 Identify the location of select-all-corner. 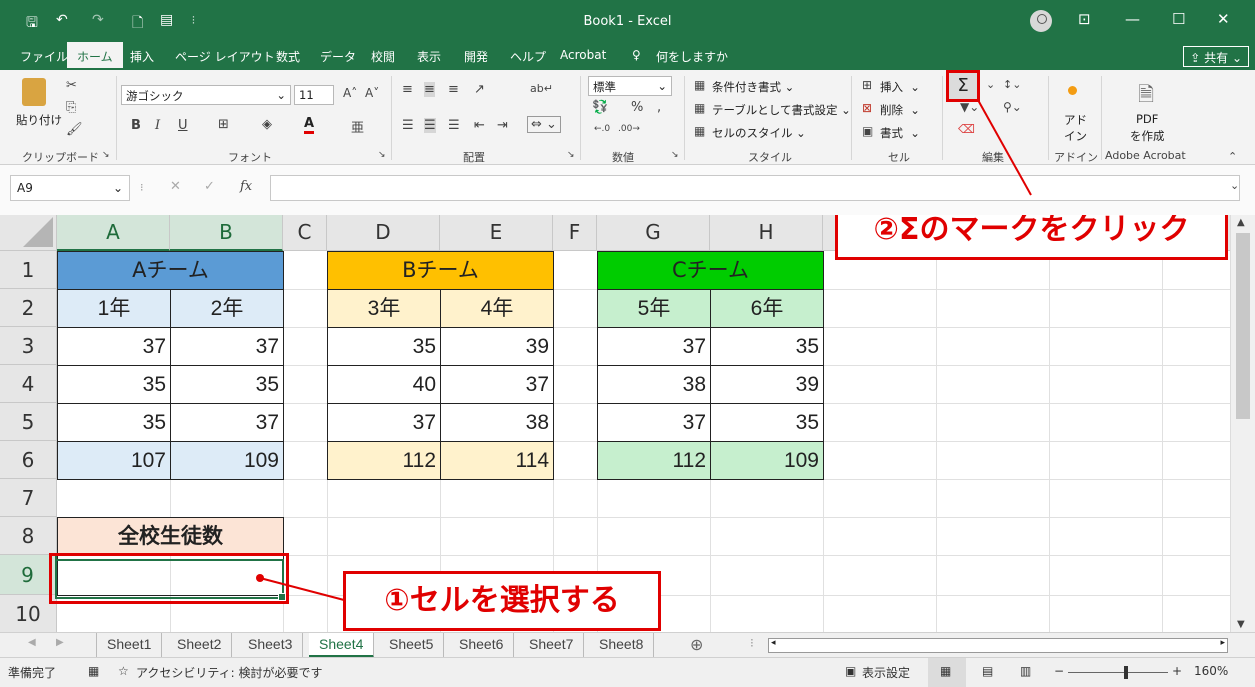
(28, 233).